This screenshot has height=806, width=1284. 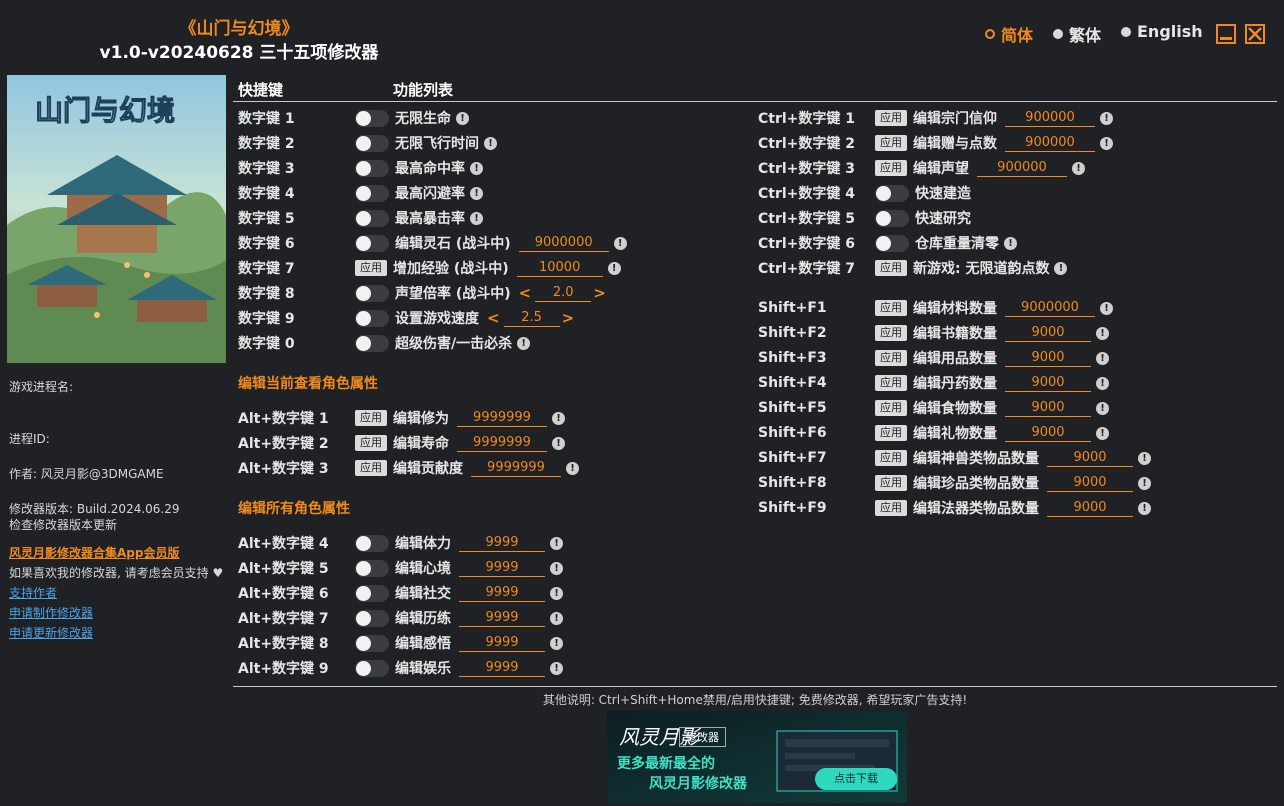 What do you see at coordinates (94, 552) in the screenshot?
I see `app-member-link: 风灵月影修改器合集App会员版` at bounding box center [94, 552].